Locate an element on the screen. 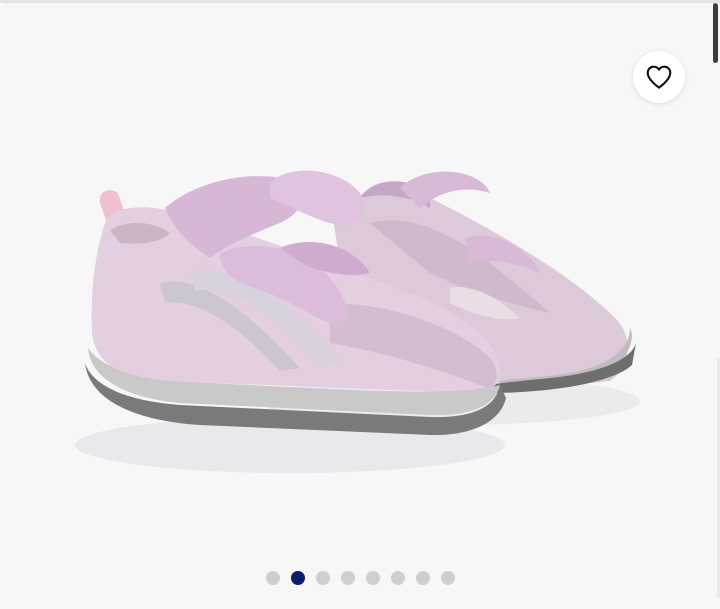 The height and width of the screenshot is (609, 720). carousel-dot-active is located at coordinates (297, 578).